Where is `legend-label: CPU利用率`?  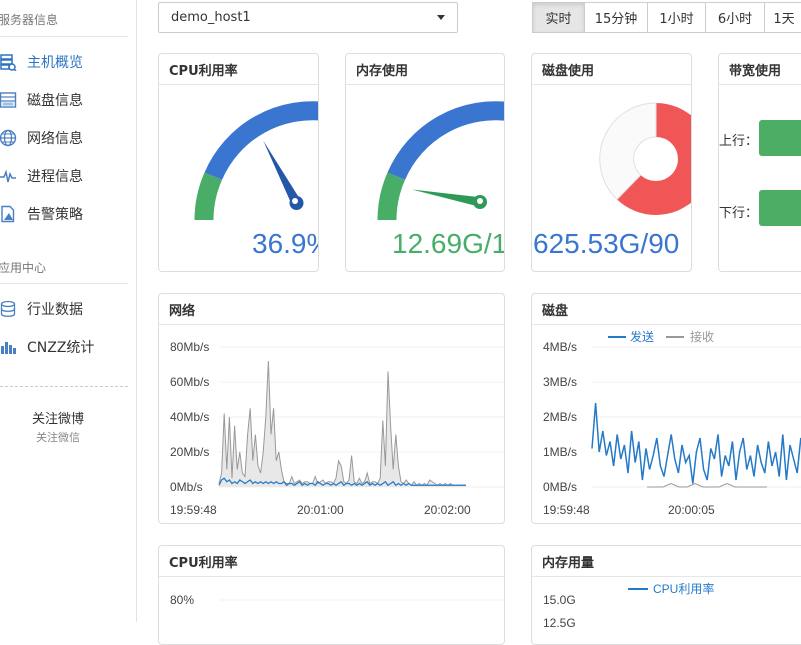 legend-label: CPU利用率 is located at coordinates (683, 588).